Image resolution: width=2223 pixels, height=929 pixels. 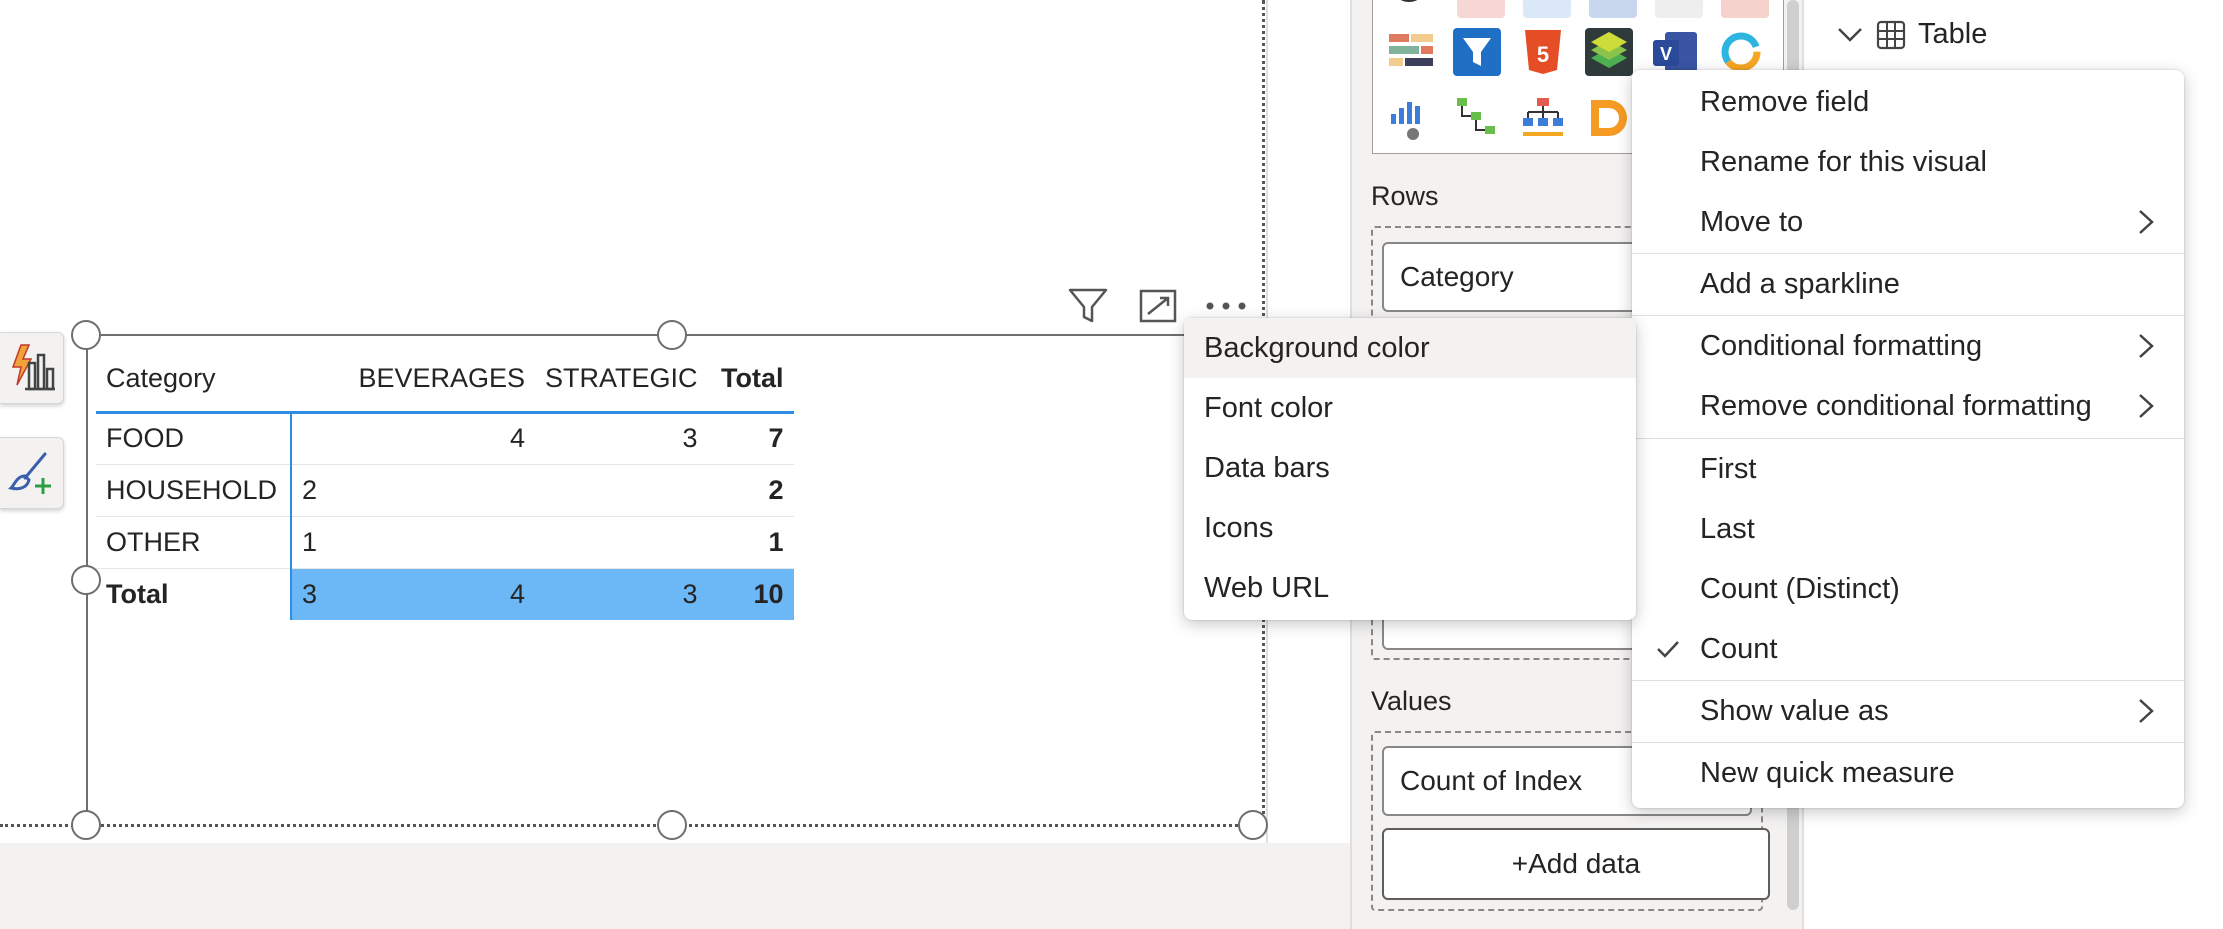 What do you see at coordinates (1576, 864) in the screenshot?
I see `add-data-button: +Add data` at bounding box center [1576, 864].